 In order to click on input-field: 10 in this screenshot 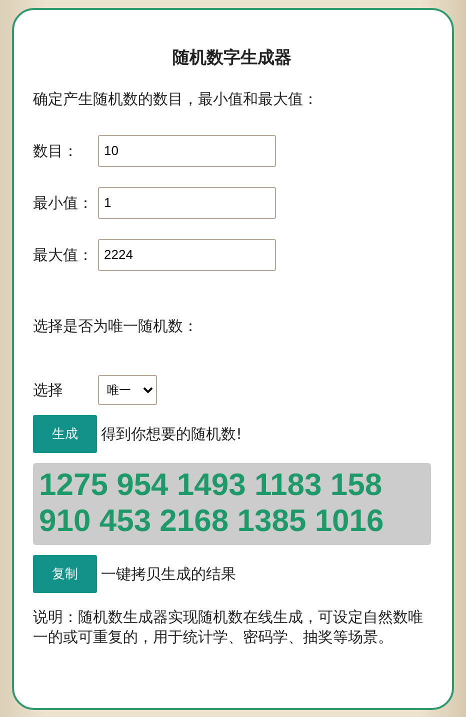, I will do `click(187, 150)`.